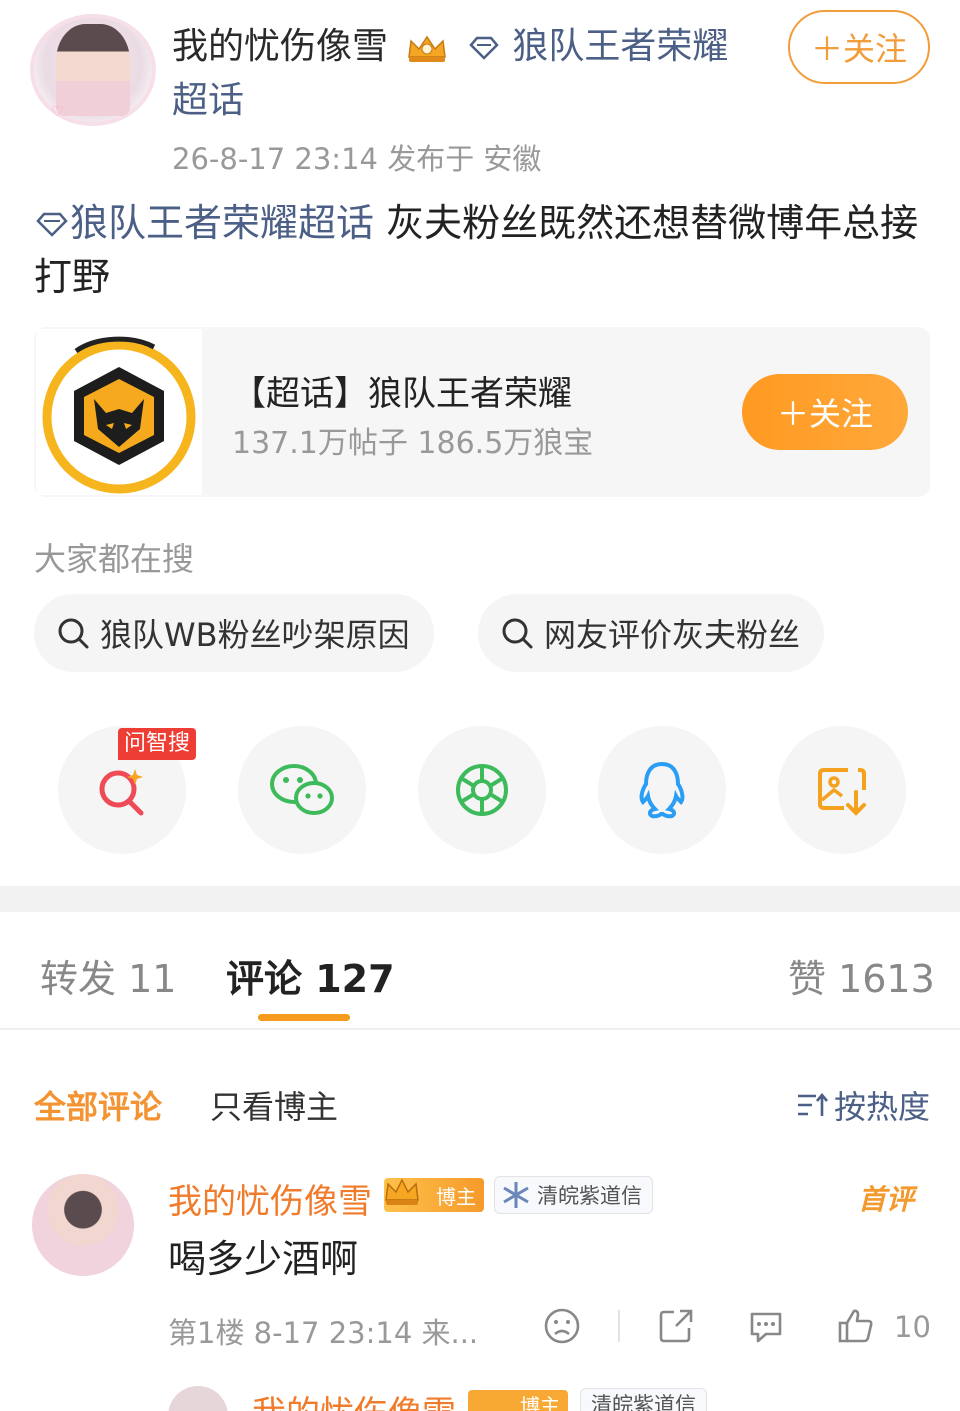 The height and width of the screenshot is (1411, 960). I want to click on share-wechat-button, so click(302, 790).